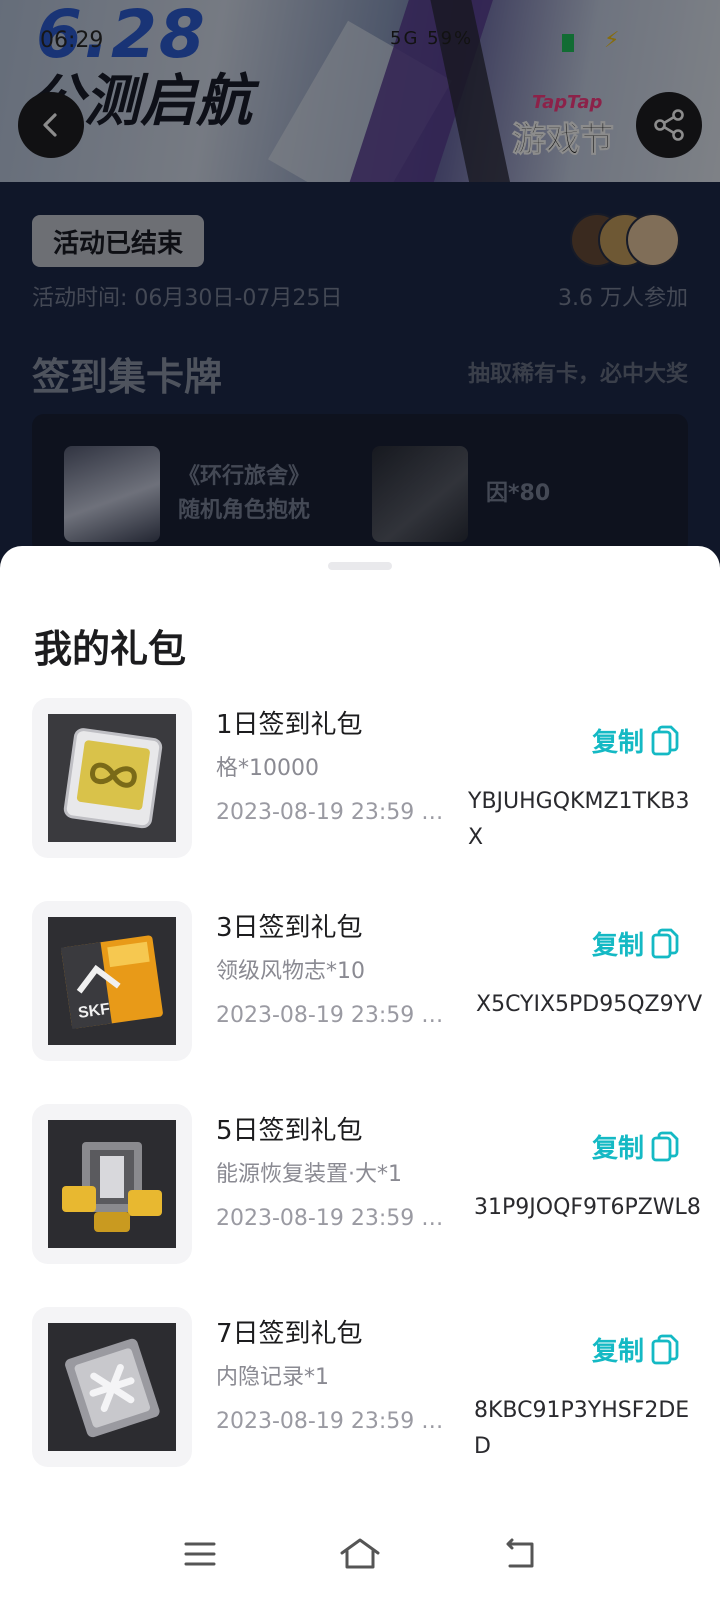  I want to click on gift-name: 3日签到礼包, so click(289, 928).